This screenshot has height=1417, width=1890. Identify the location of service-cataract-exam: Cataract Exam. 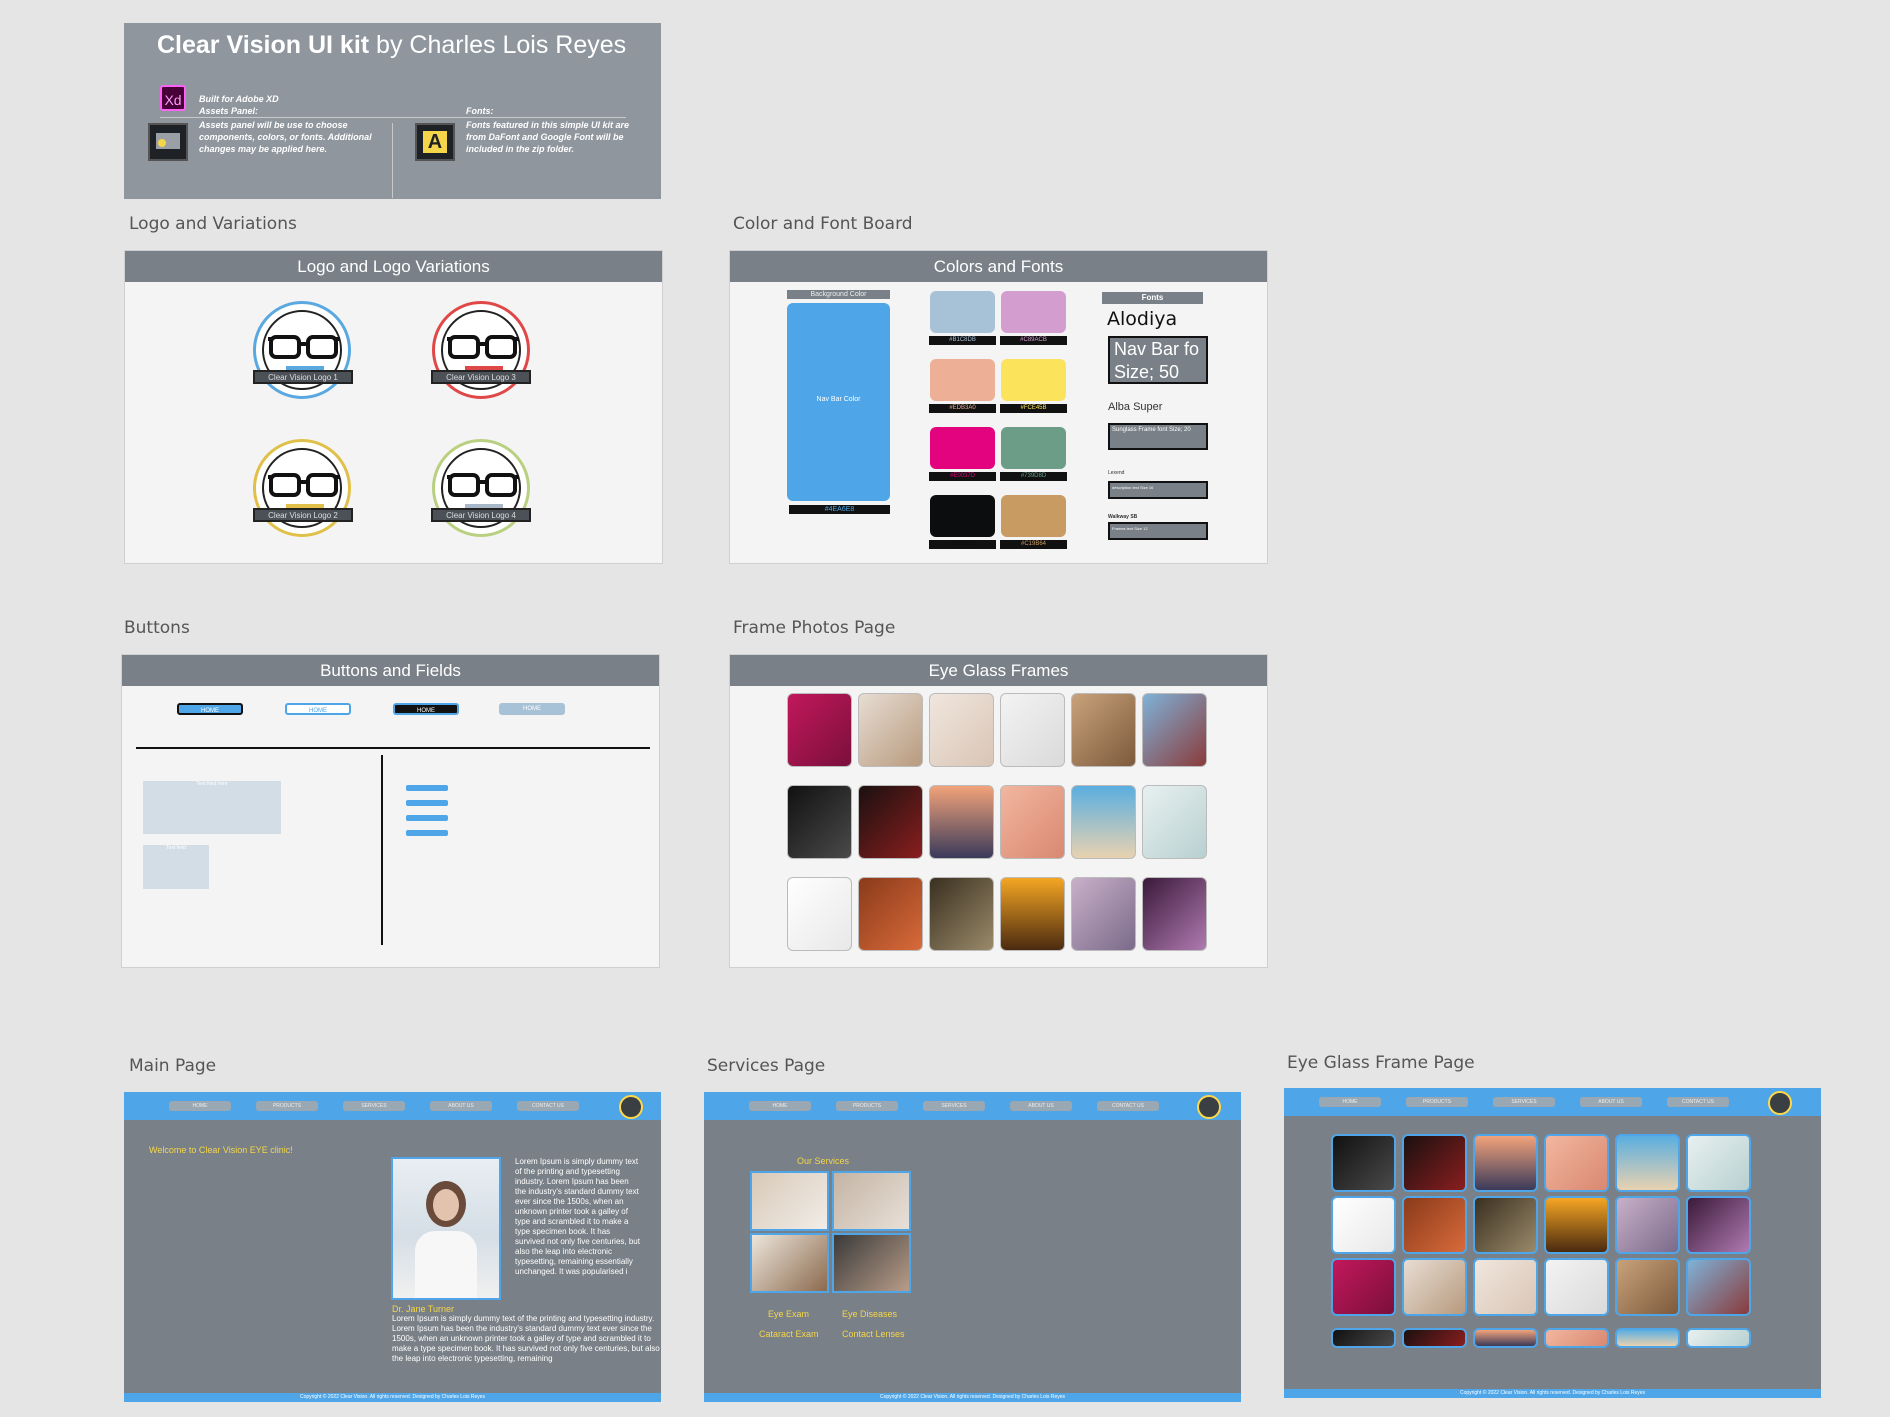
(789, 1334).